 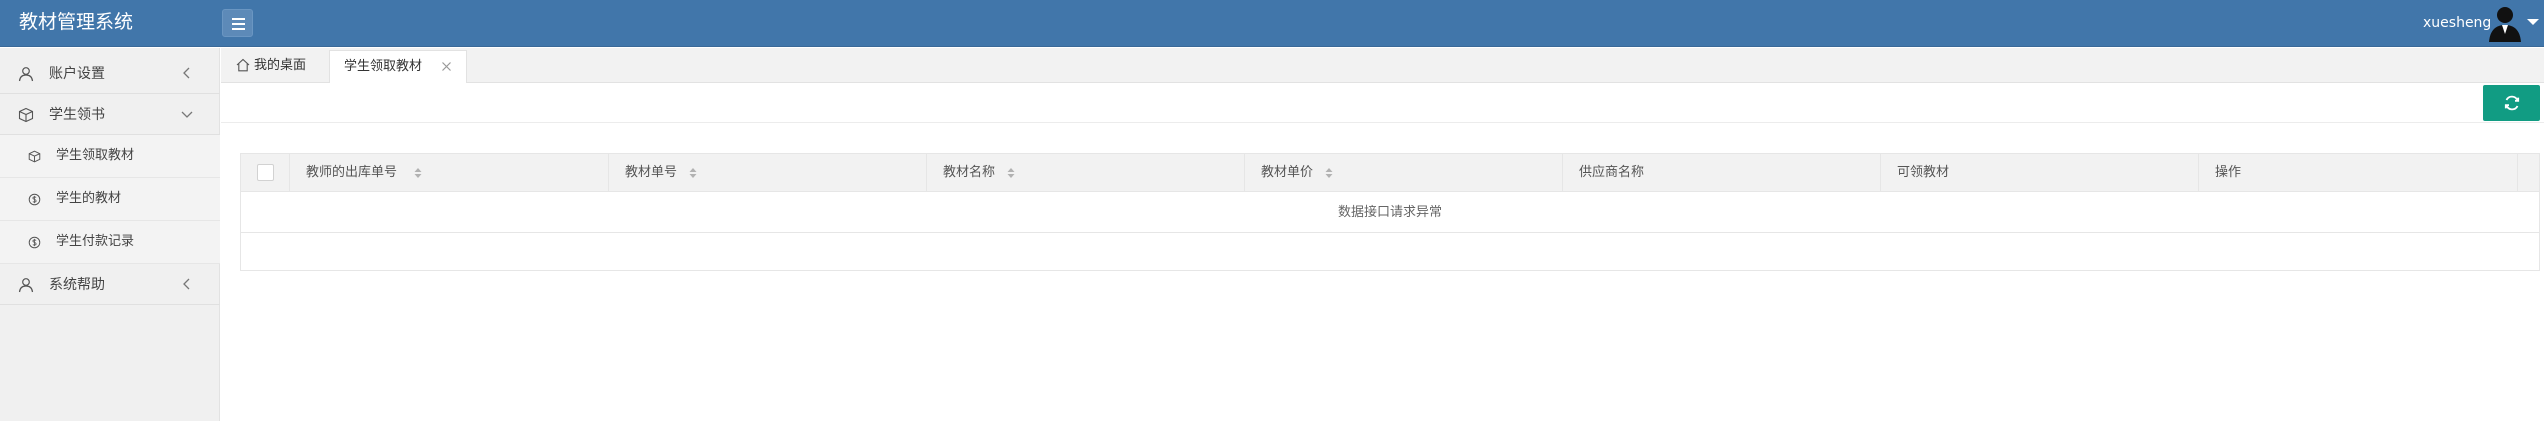 What do you see at coordinates (89, 198) in the screenshot?
I see `sidebar-item-label: 学生的教材` at bounding box center [89, 198].